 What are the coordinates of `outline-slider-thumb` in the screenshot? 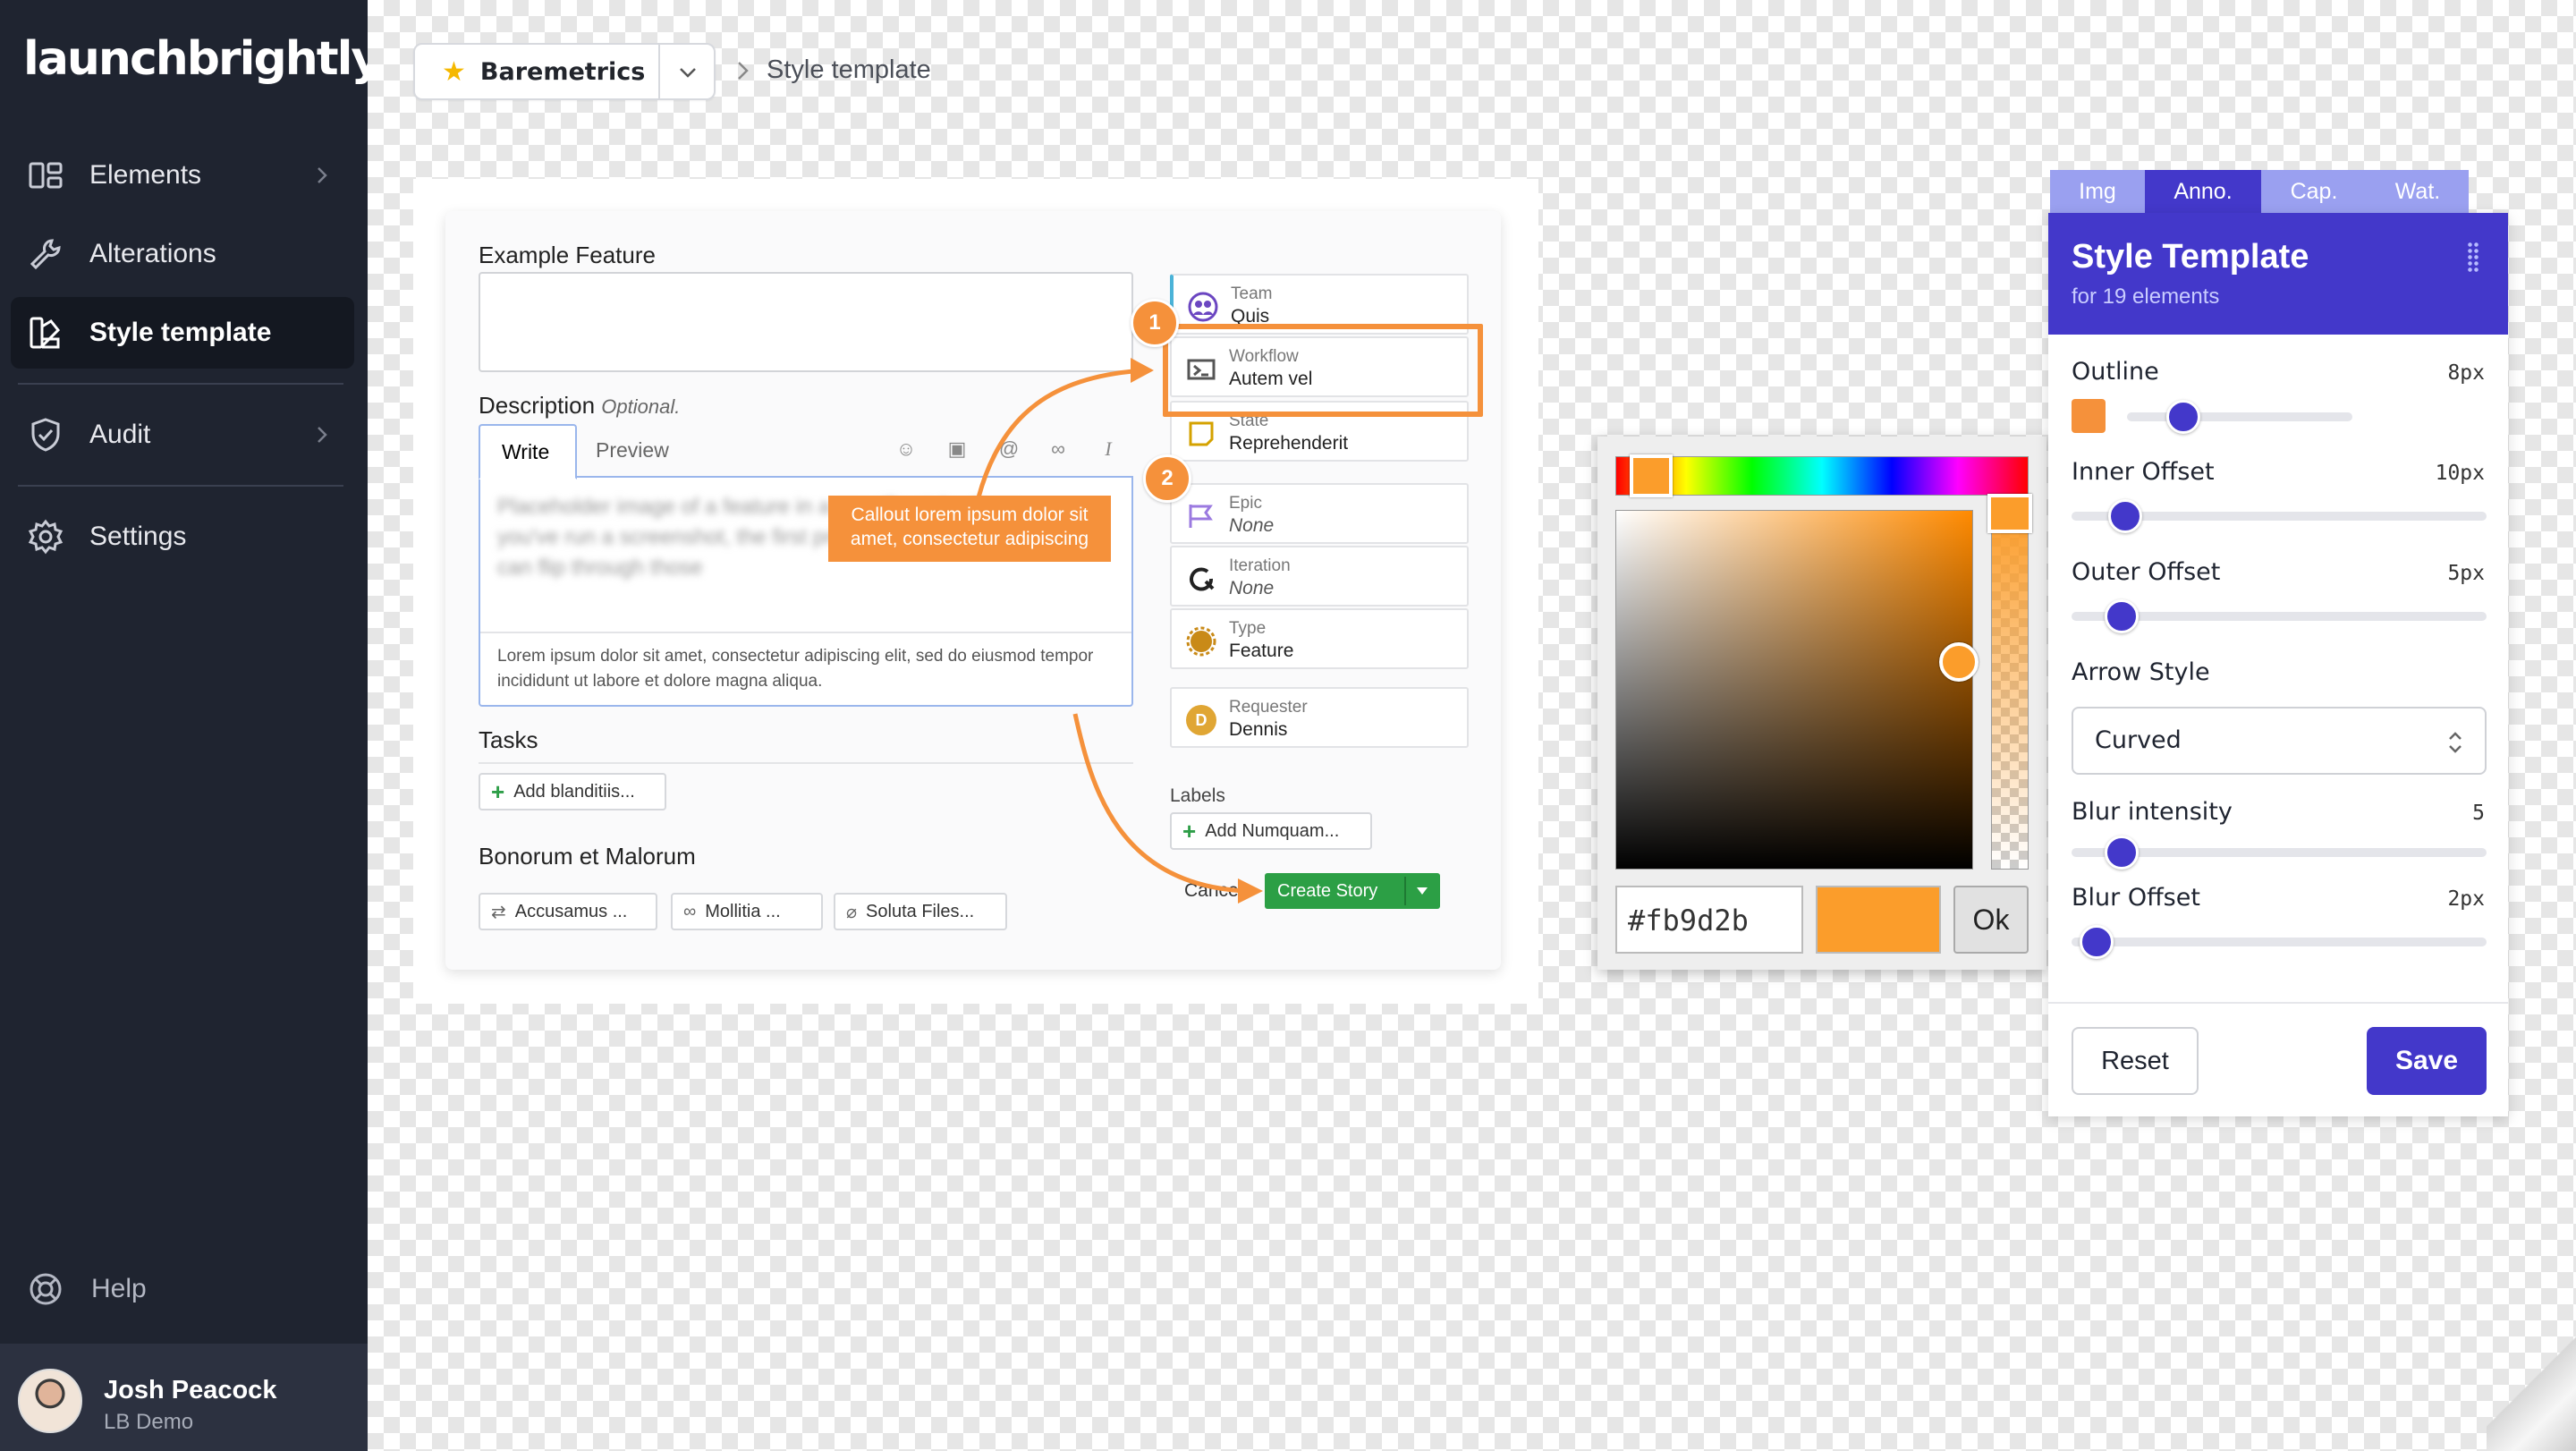 It's located at (2183, 417).